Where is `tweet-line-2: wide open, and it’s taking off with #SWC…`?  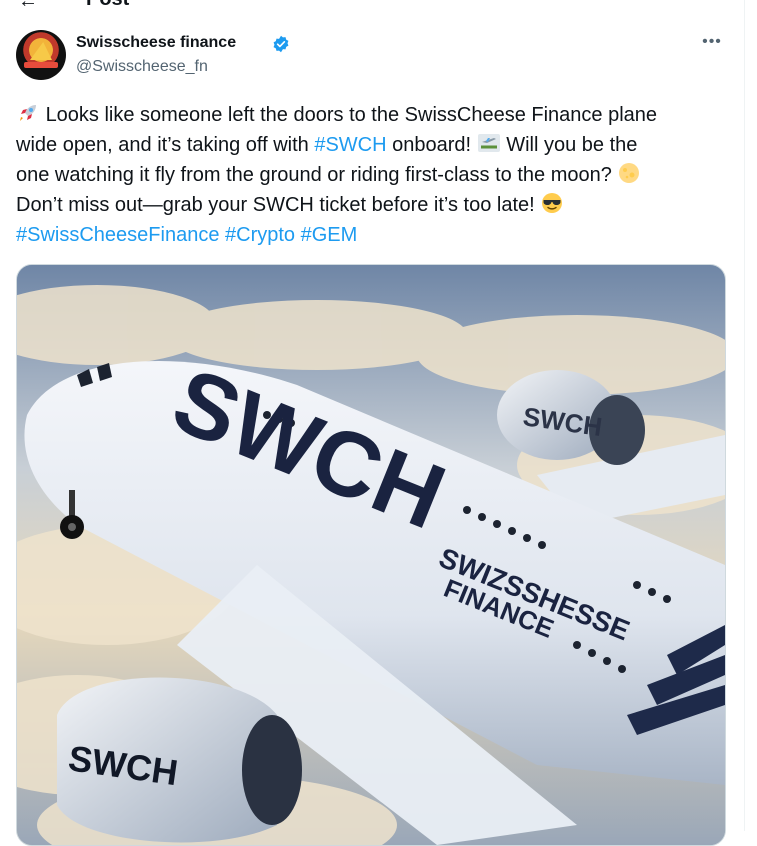 tweet-line-2: wide open, and it’s taking off with #SWC… is located at coordinates (371, 145).